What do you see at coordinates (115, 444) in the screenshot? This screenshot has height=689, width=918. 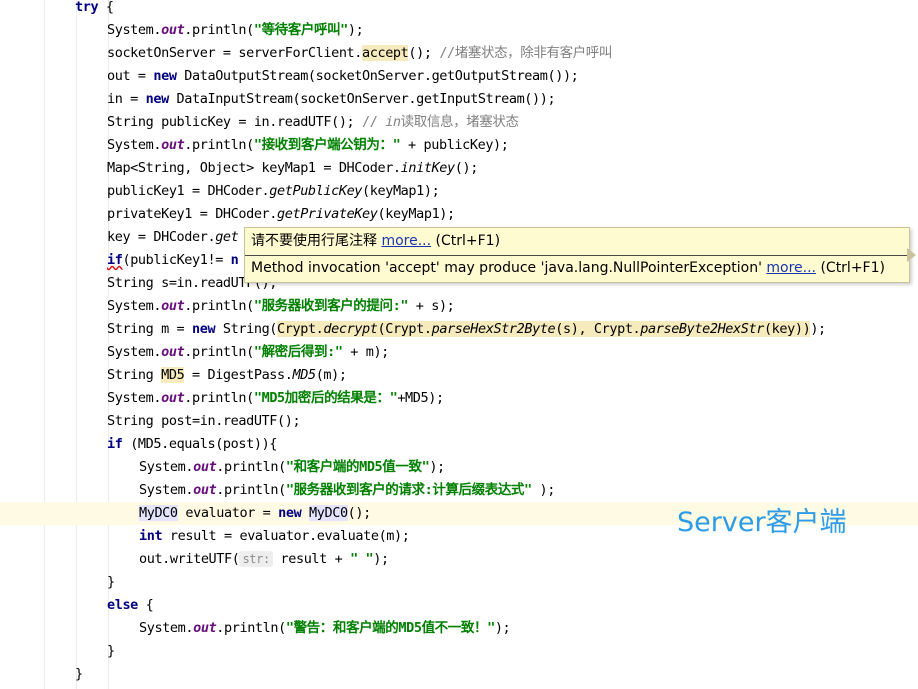 I see `keyword: if` at bounding box center [115, 444].